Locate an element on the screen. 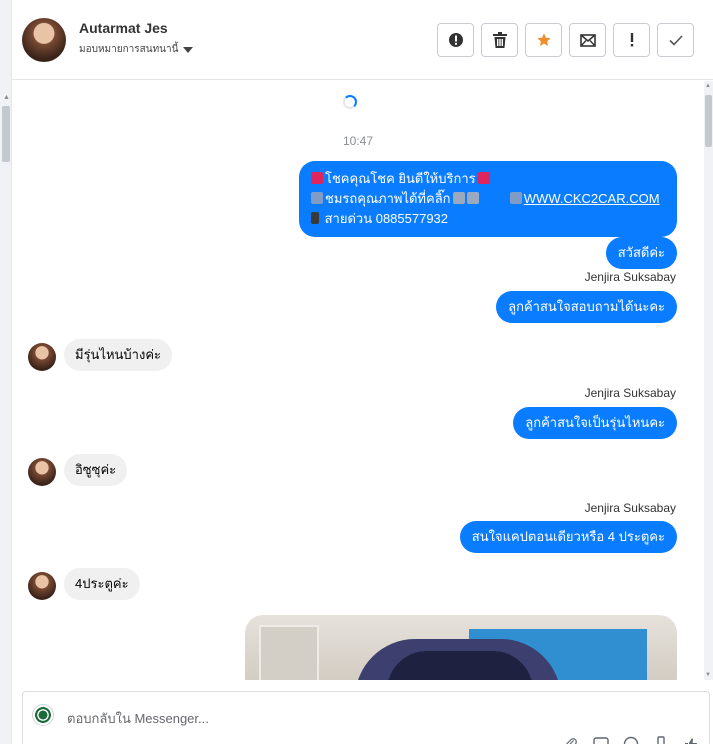 The height and width of the screenshot is (744, 713). website-link: WWW.CKC2CAR.COM is located at coordinates (592, 198).